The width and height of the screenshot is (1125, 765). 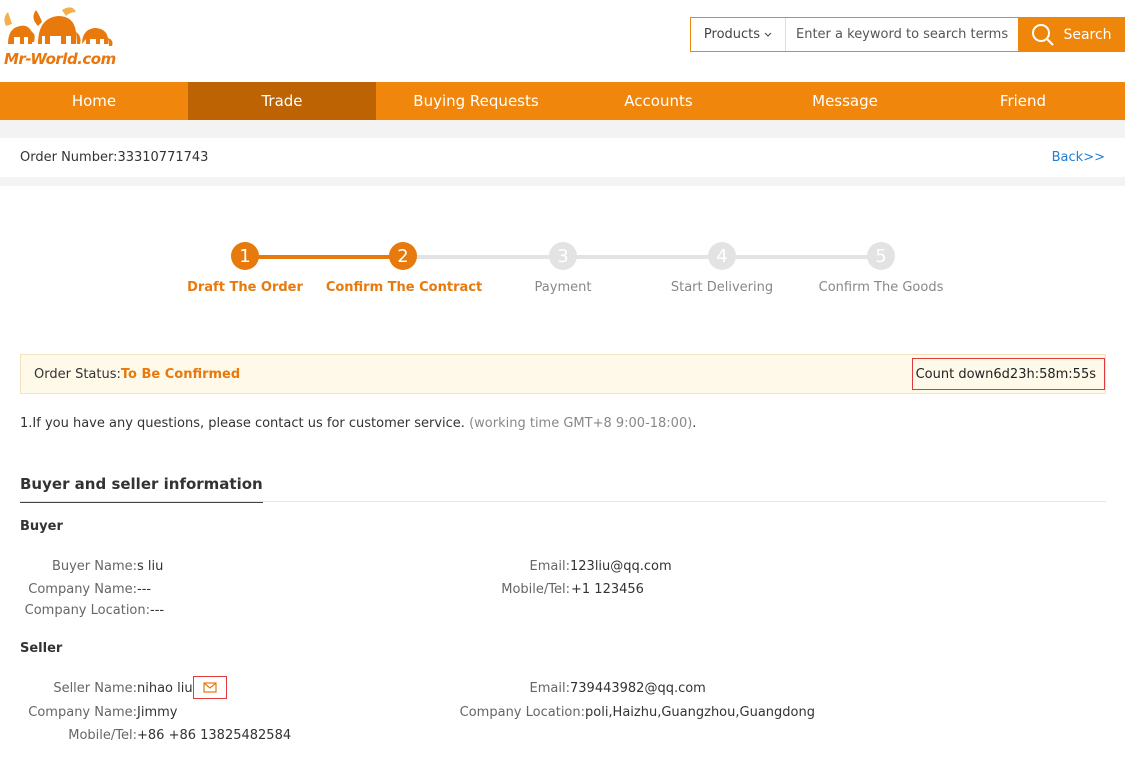 What do you see at coordinates (94, 101) in the screenshot?
I see `nav-item-home: Home` at bounding box center [94, 101].